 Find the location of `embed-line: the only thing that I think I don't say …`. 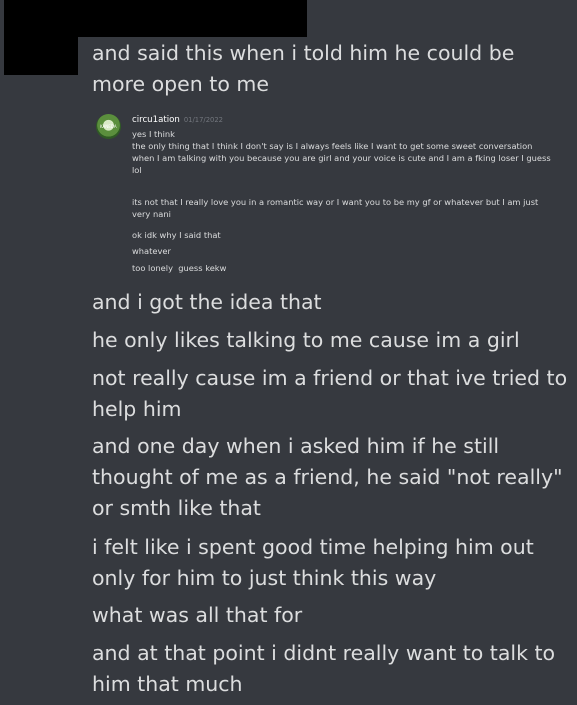

embed-line: the only thing that I think I don't say … is located at coordinates (343, 158).